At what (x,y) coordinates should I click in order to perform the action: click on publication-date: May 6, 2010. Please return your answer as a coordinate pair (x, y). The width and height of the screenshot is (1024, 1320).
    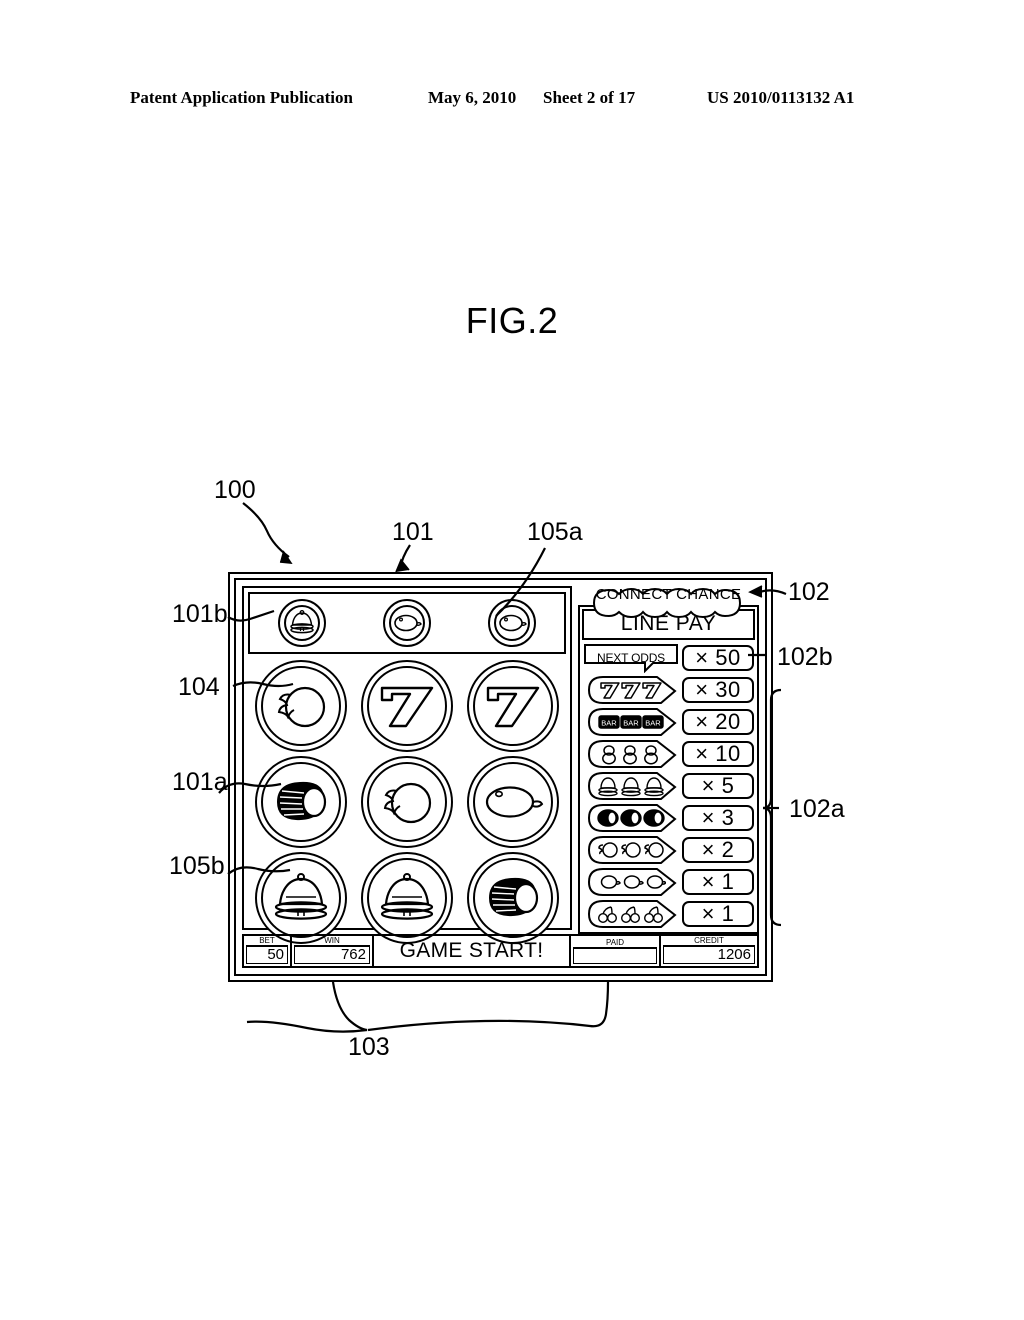
    Looking at the image, I should click on (472, 97).